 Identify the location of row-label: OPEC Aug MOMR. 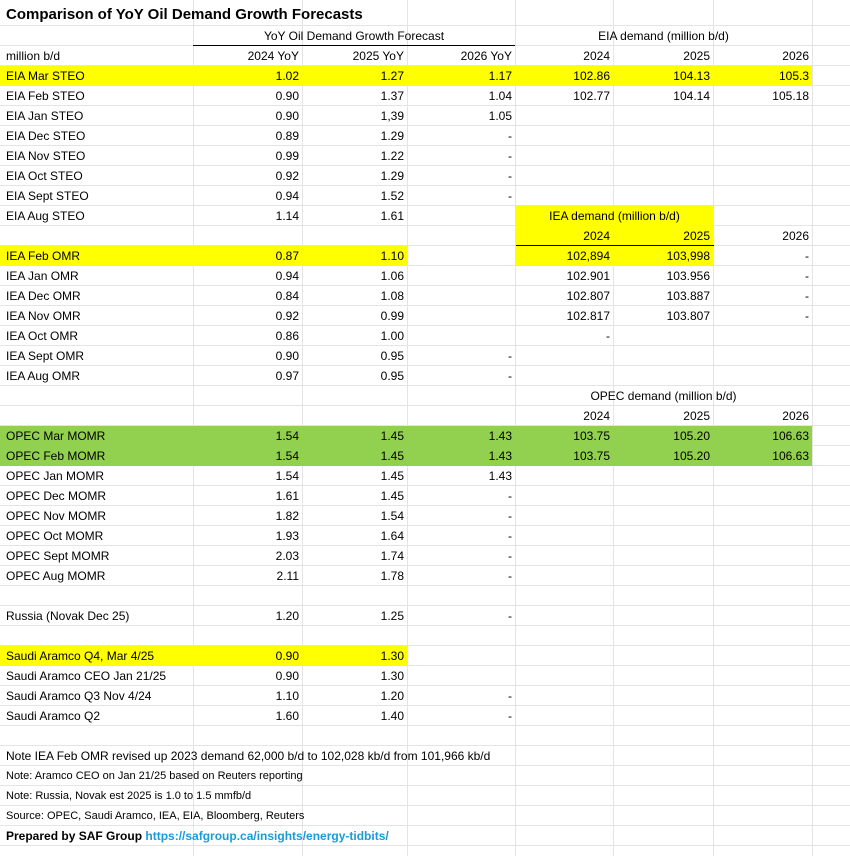
(56, 576).